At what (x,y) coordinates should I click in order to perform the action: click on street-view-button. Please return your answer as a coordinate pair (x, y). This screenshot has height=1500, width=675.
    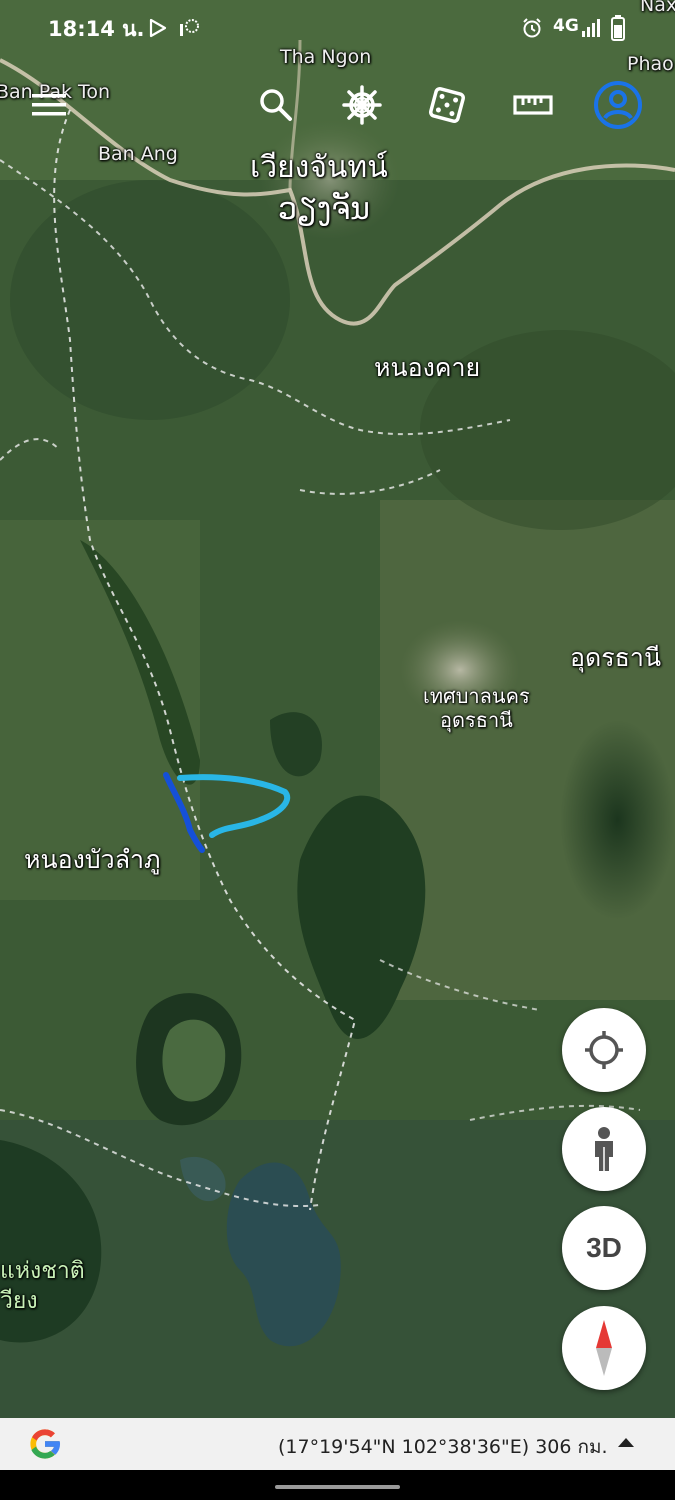
    Looking at the image, I should click on (604, 1149).